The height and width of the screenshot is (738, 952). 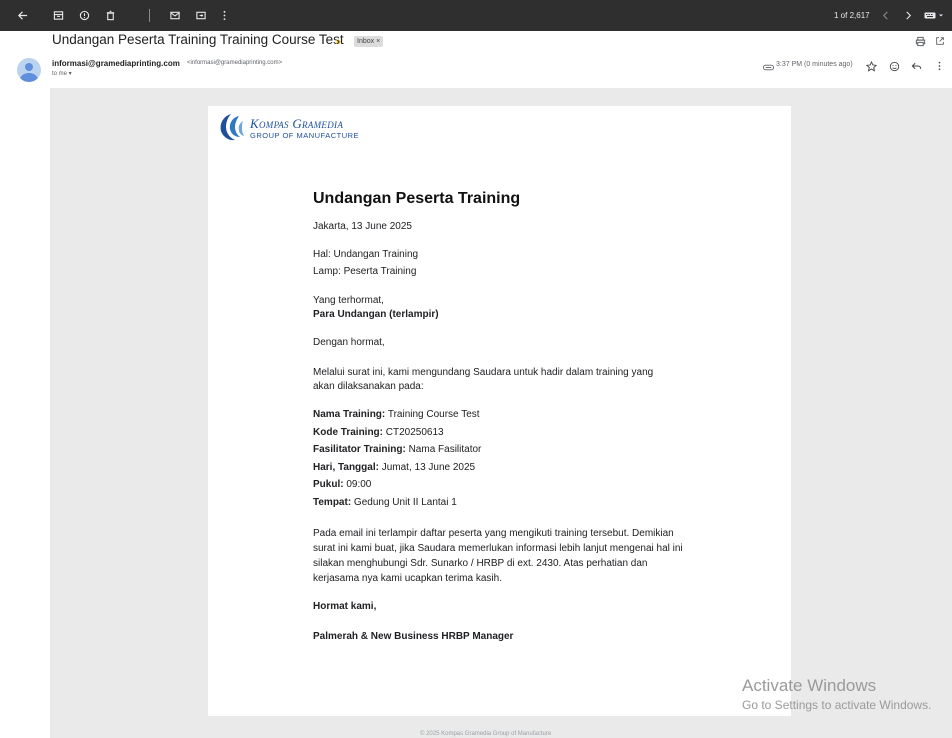 I want to click on pager-count: 1 of 2,617, so click(x=852, y=15).